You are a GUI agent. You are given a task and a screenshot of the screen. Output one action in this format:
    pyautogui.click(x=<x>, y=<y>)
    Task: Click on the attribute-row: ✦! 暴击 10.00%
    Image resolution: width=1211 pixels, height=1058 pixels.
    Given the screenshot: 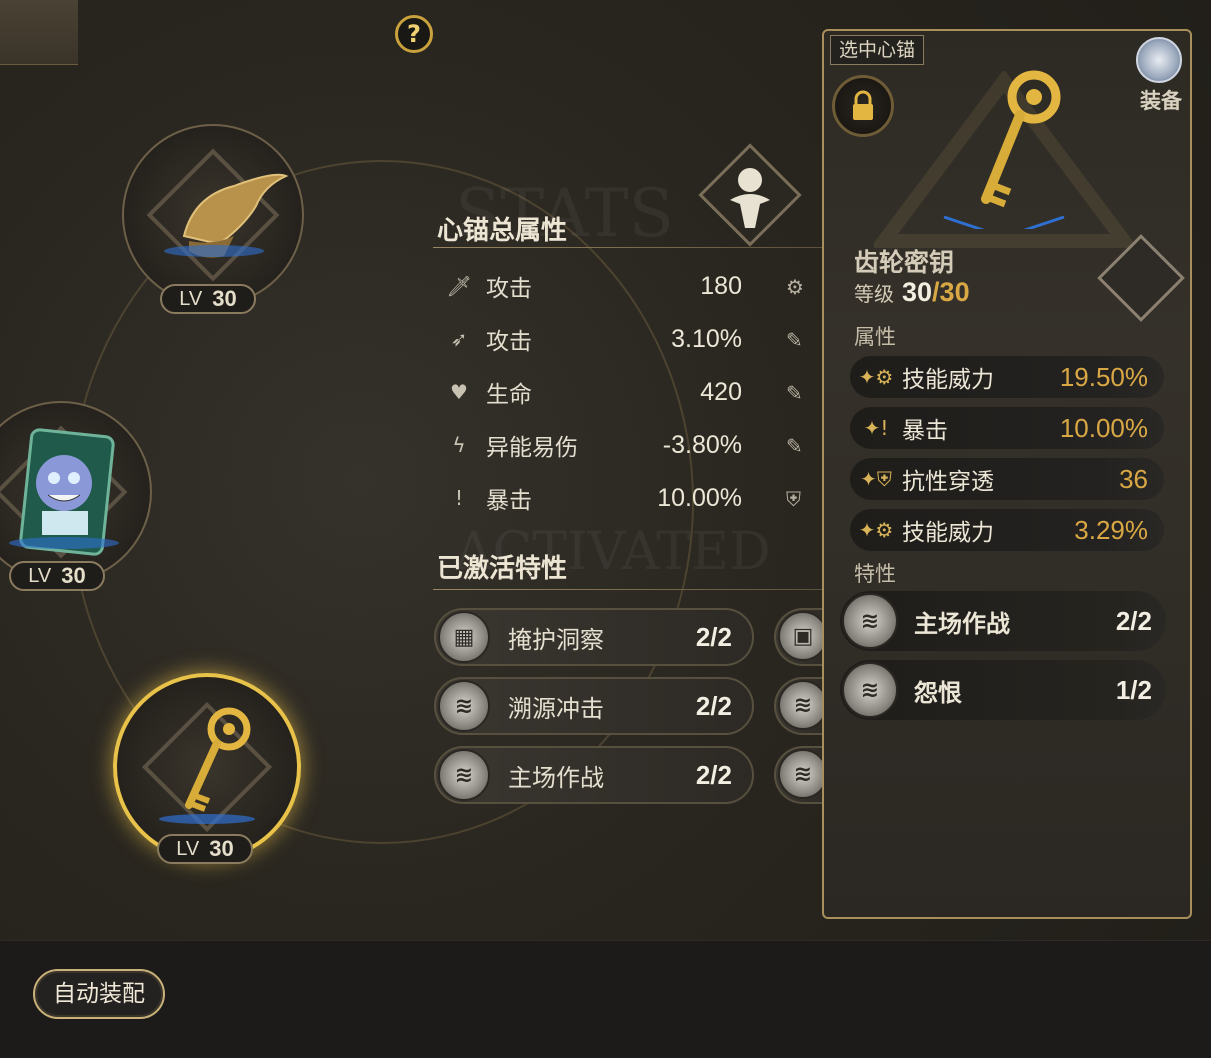 What is the action you would take?
    pyautogui.click(x=1007, y=428)
    